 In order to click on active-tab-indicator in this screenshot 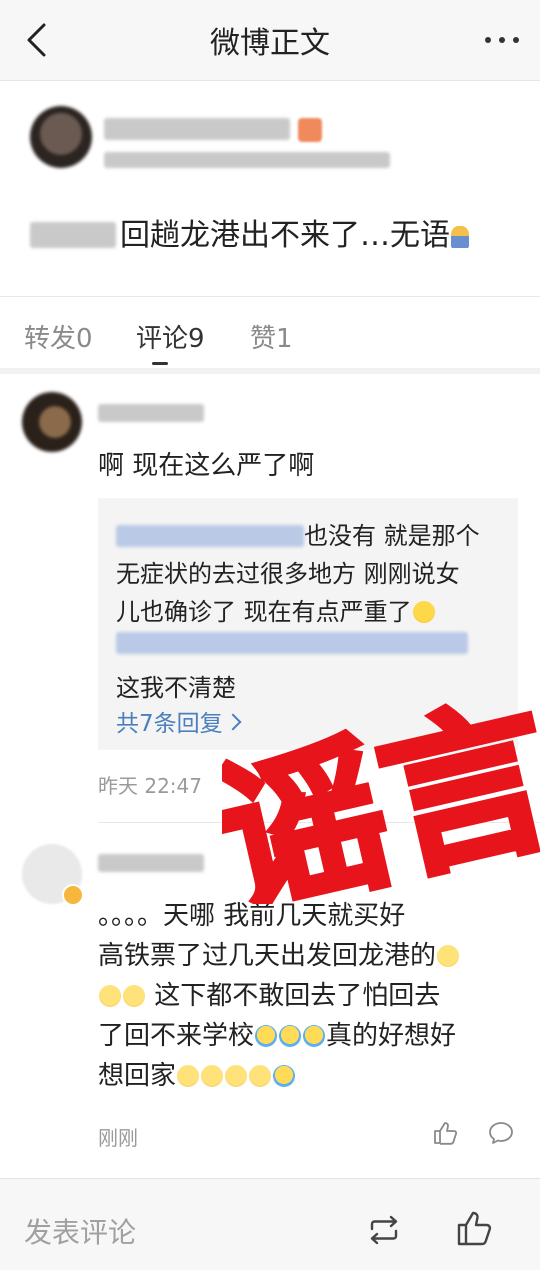, I will do `click(160, 363)`.